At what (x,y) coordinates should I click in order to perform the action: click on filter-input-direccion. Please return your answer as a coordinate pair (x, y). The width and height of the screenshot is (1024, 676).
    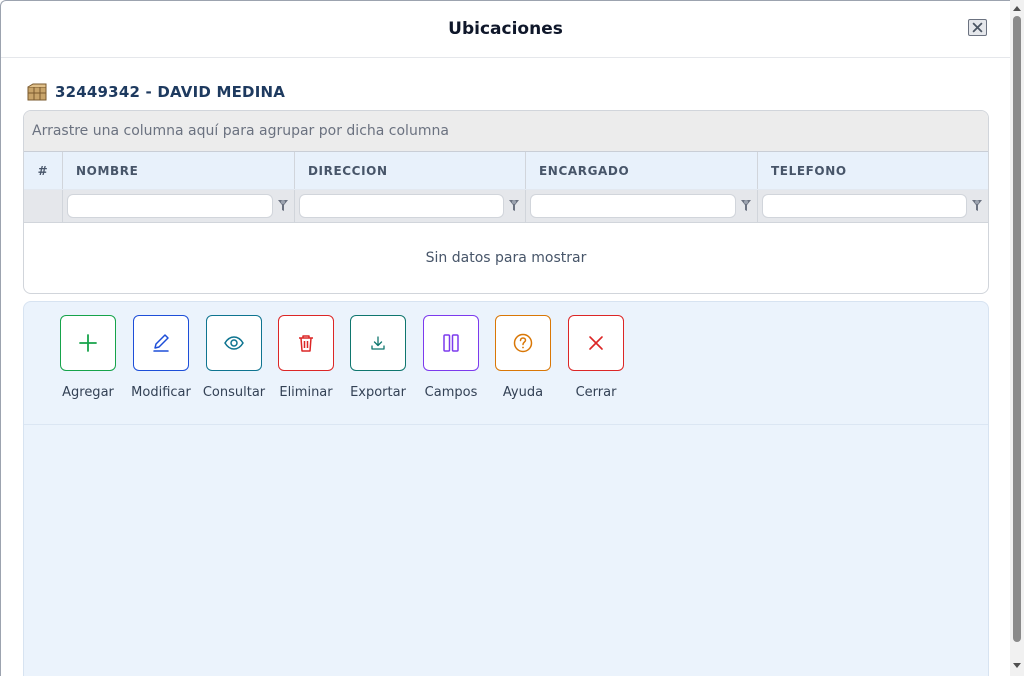
    Looking at the image, I should click on (401, 206).